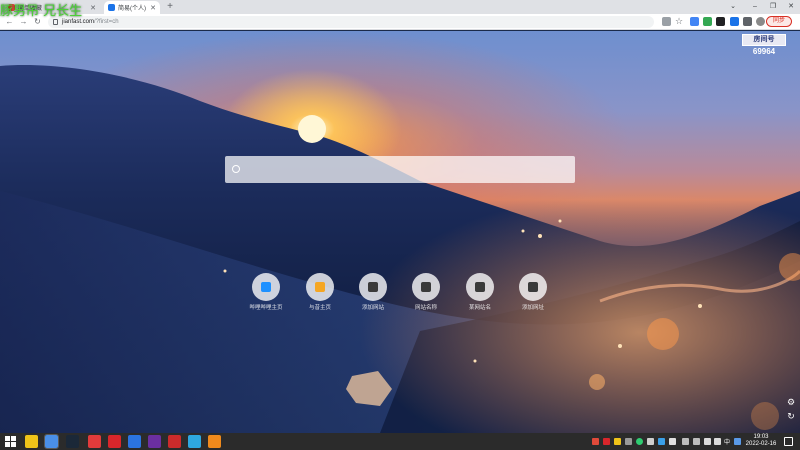 Image resolution: width=800 pixels, height=450 pixels. Describe the element at coordinates (761, 444) in the screenshot. I see `clock-date: 2022-02-16` at that location.